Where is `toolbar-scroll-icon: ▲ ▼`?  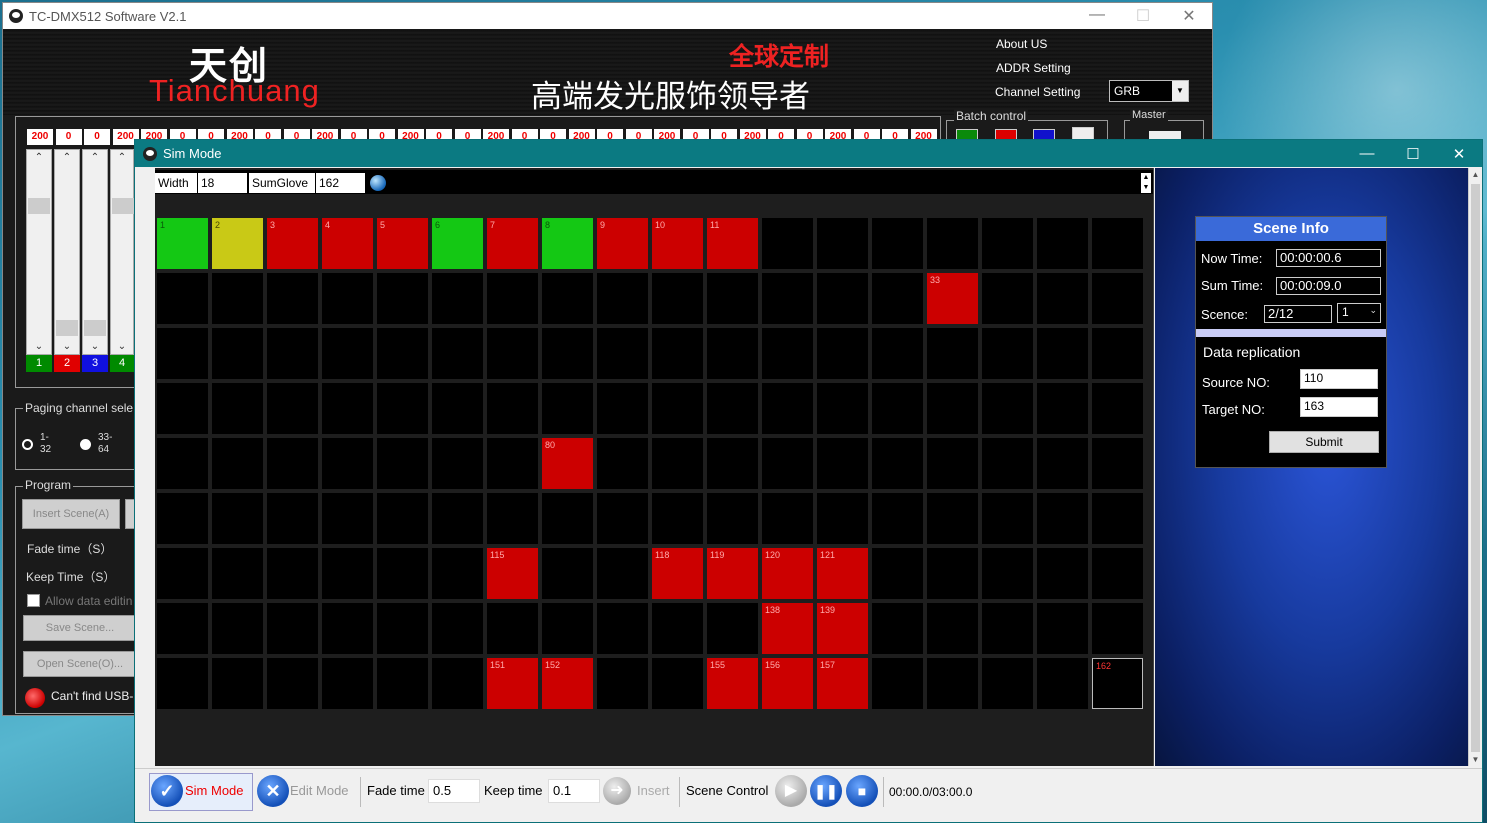
toolbar-scroll-icon: ▲ ▼ is located at coordinates (1146, 183).